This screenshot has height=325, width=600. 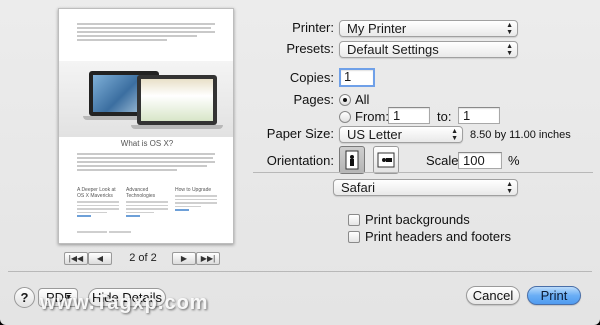 I want to click on help-button: ?, so click(x=24, y=297).